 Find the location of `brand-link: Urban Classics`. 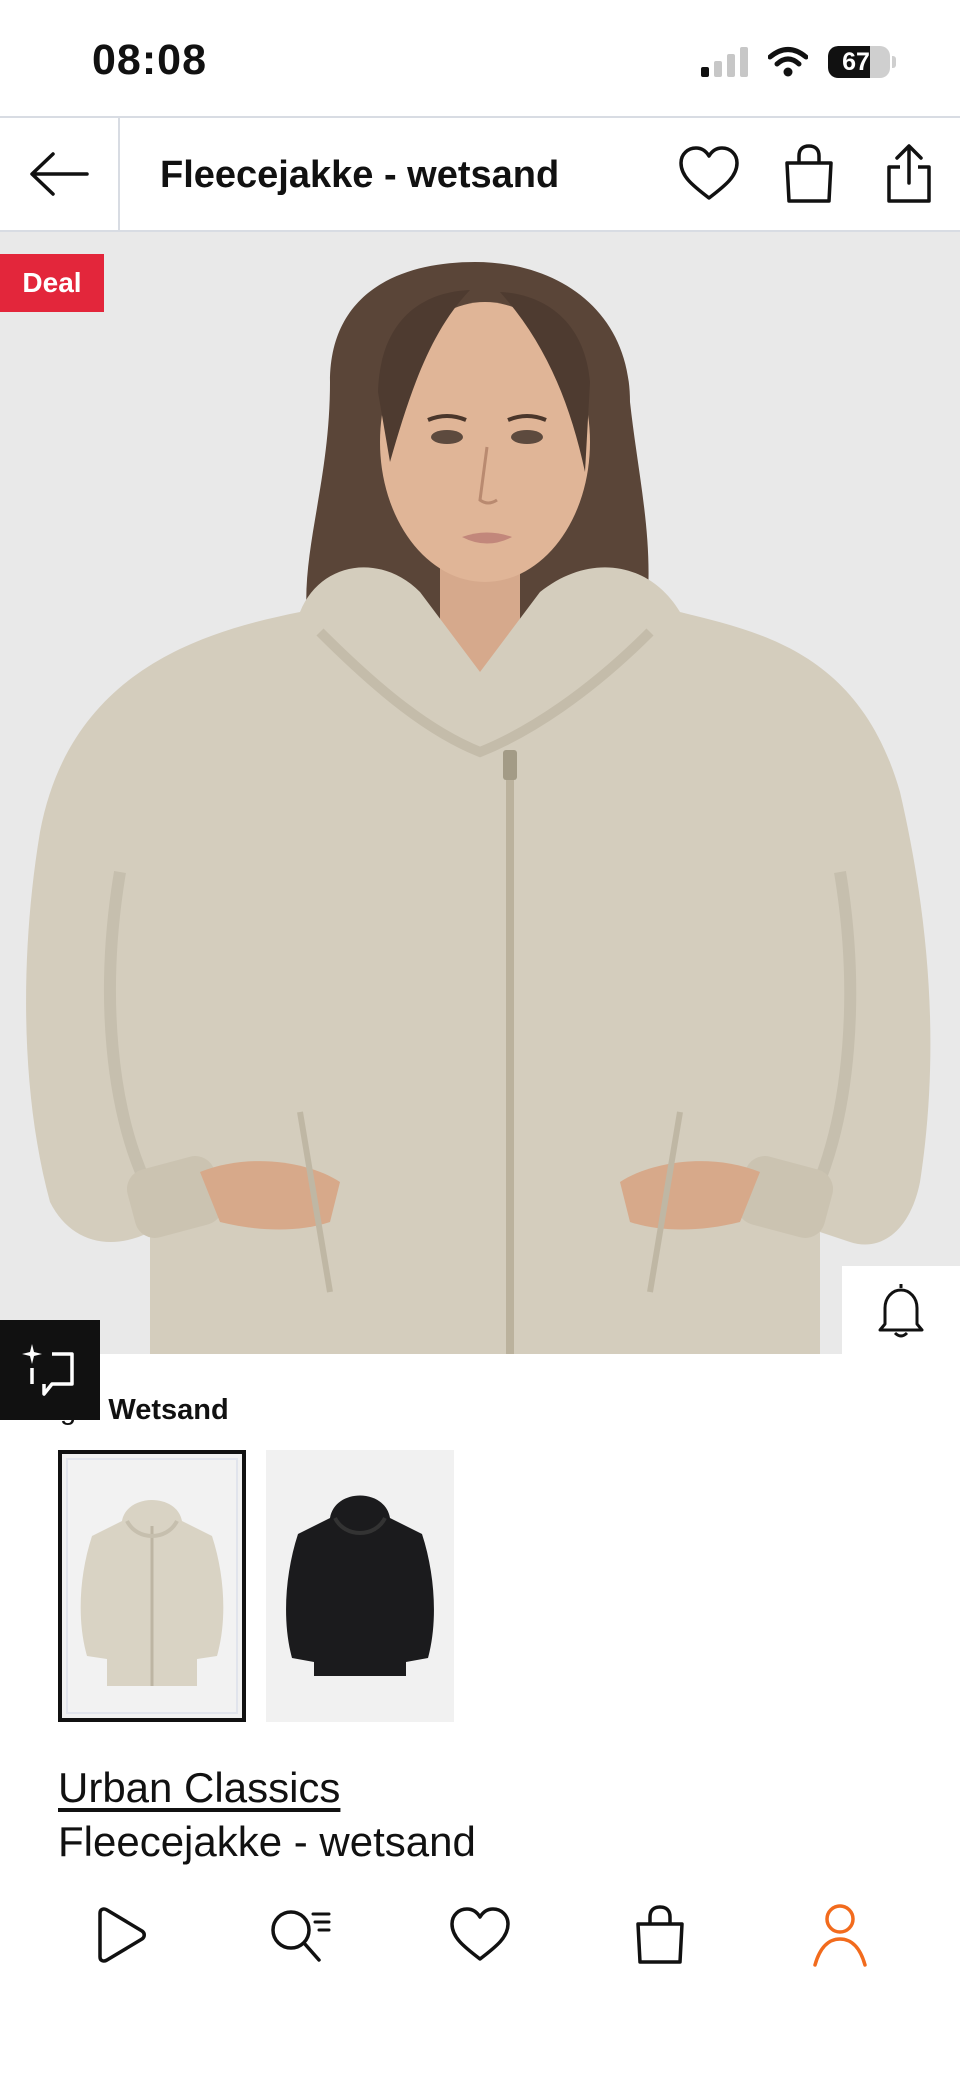

brand-link: Urban Classics is located at coordinates (199, 1788).